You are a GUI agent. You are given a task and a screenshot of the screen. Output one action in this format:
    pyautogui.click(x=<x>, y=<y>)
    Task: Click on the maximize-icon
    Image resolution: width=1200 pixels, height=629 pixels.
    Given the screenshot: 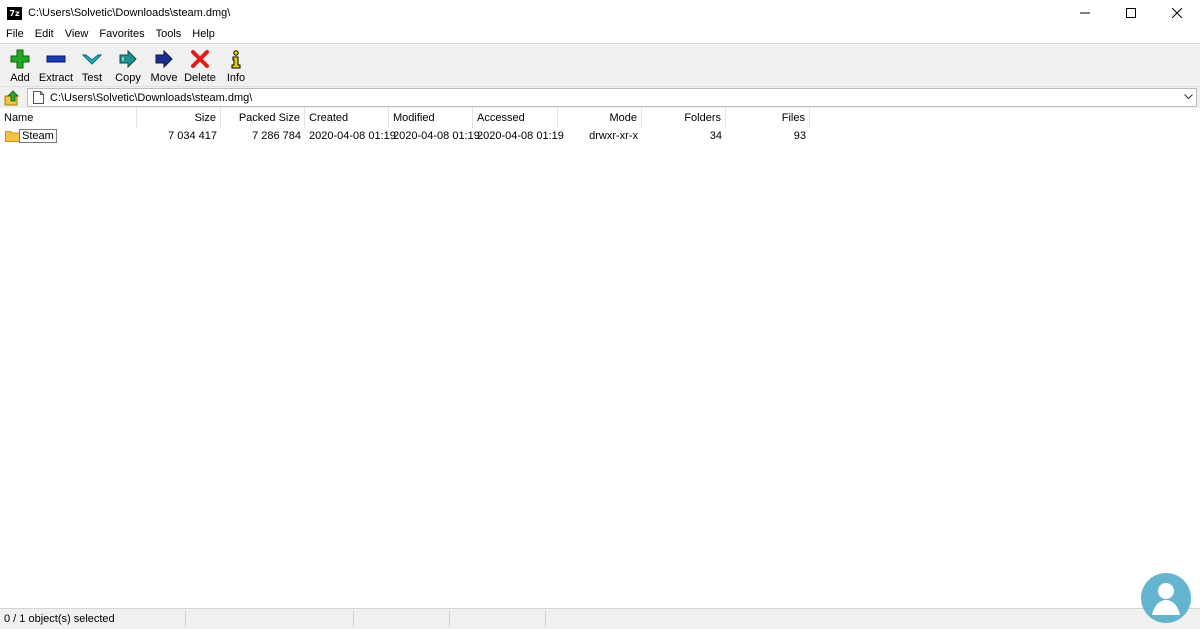 What is the action you would take?
    pyautogui.click(x=1131, y=13)
    